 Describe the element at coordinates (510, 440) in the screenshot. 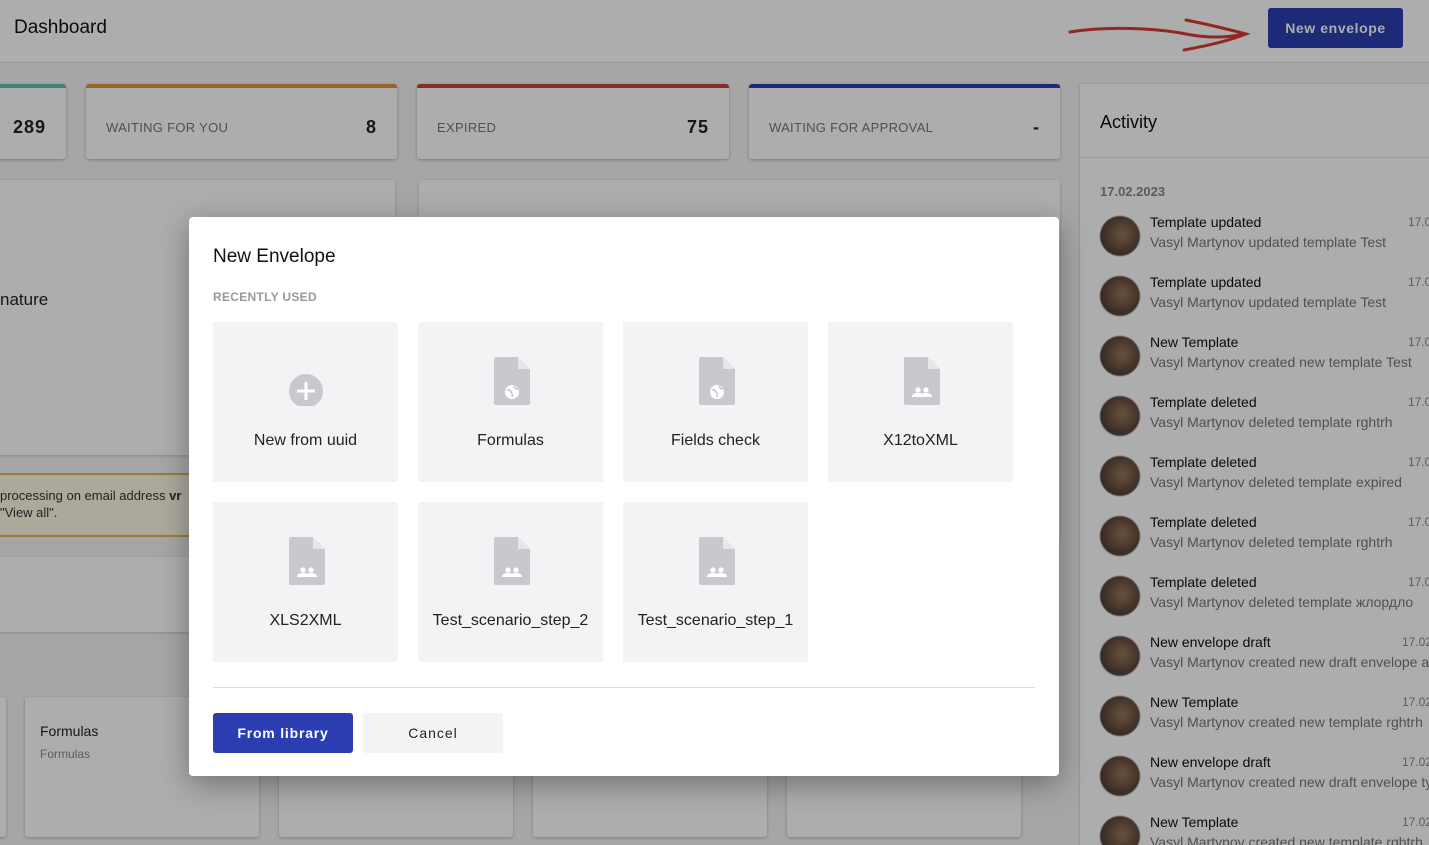

I see `card-label: Formulas` at that location.